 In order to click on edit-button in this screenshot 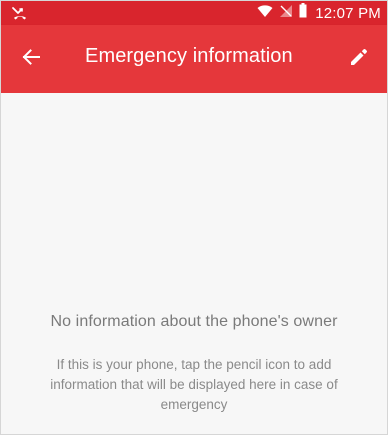, I will do `click(359, 59)`.